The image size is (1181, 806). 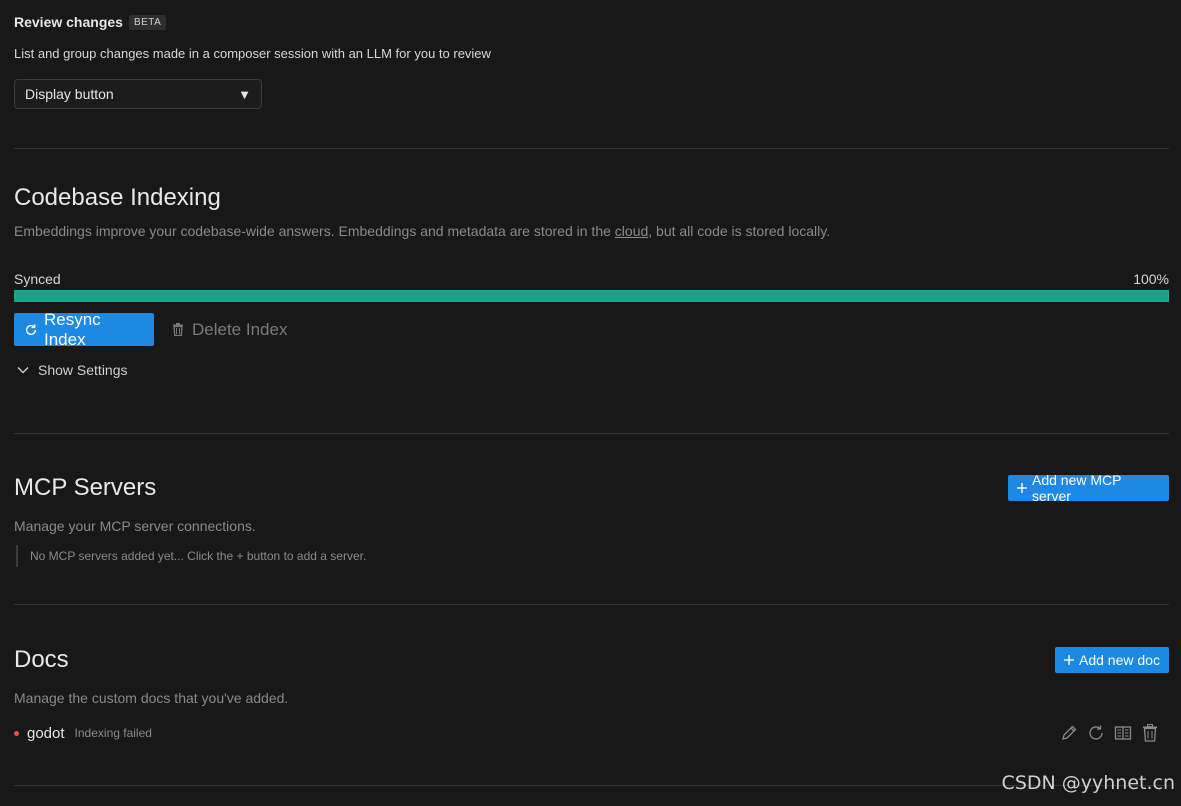 I want to click on edit-icon, so click(x=1068, y=733).